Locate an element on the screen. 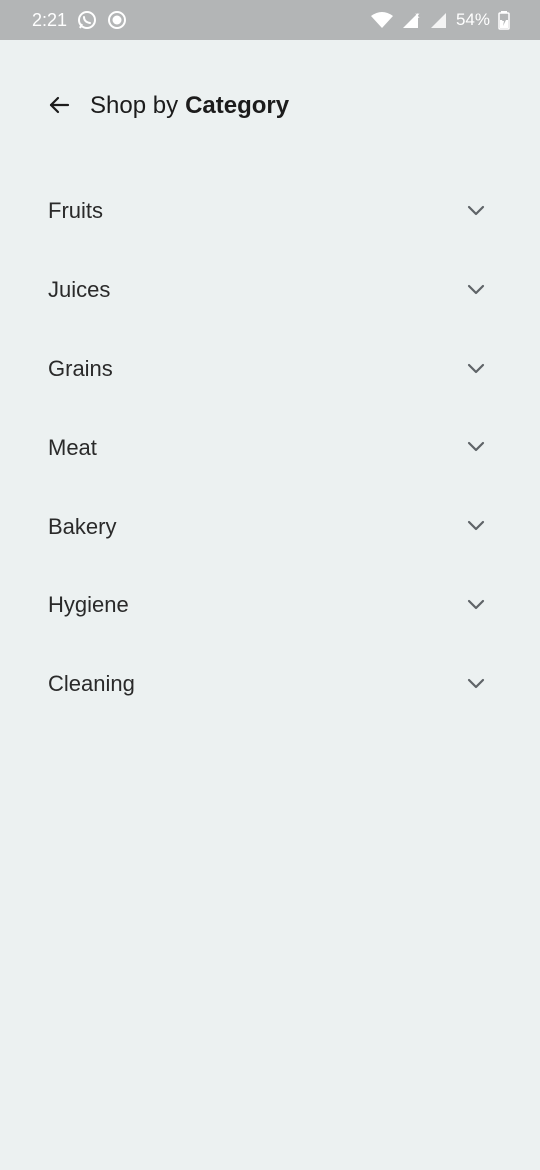 The image size is (540, 1170). category-label: Bakery is located at coordinates (82, 526).